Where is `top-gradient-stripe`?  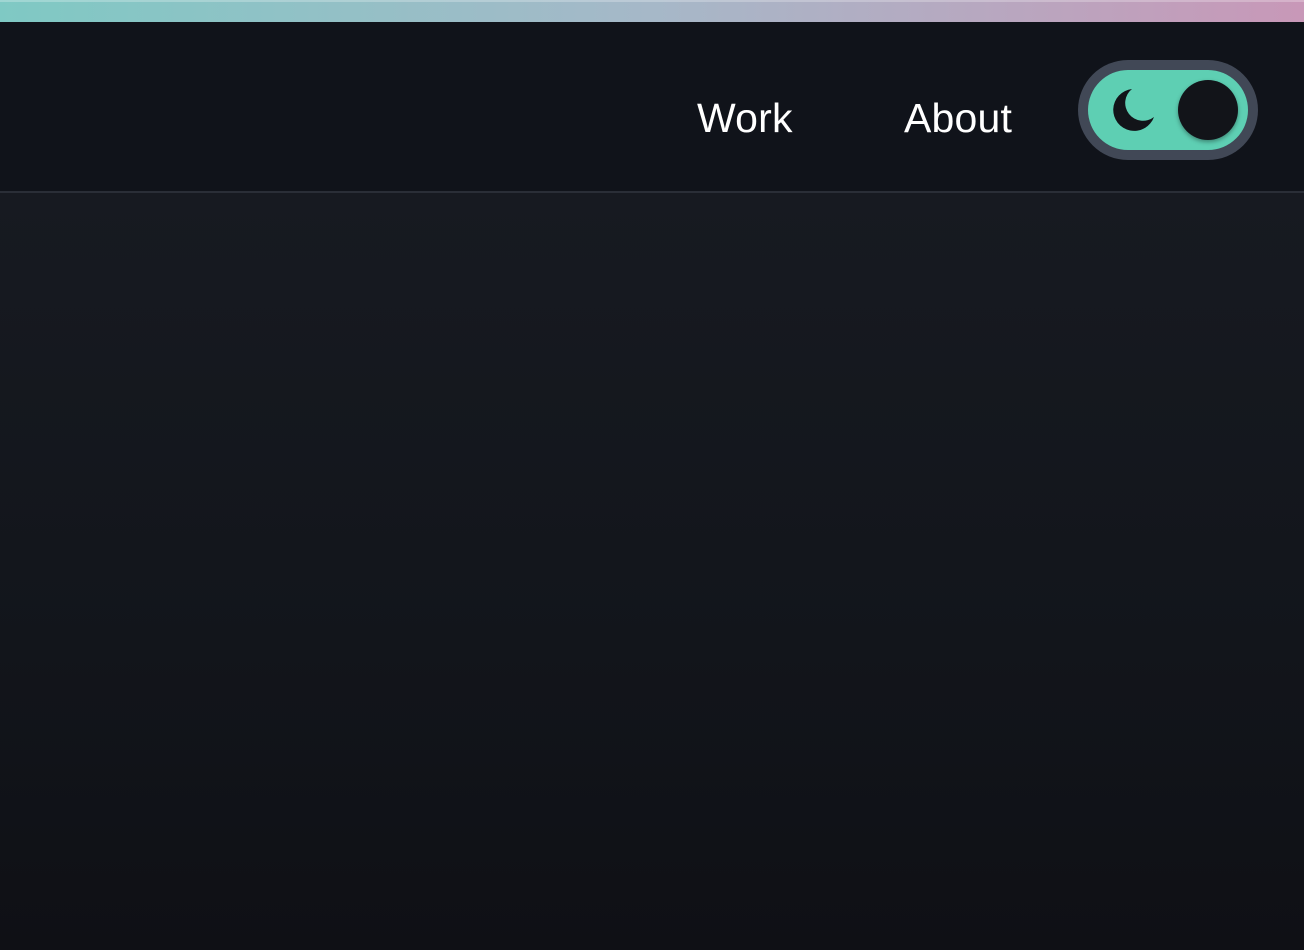
top-gradient-stripe is located at coordinates (652, 11).